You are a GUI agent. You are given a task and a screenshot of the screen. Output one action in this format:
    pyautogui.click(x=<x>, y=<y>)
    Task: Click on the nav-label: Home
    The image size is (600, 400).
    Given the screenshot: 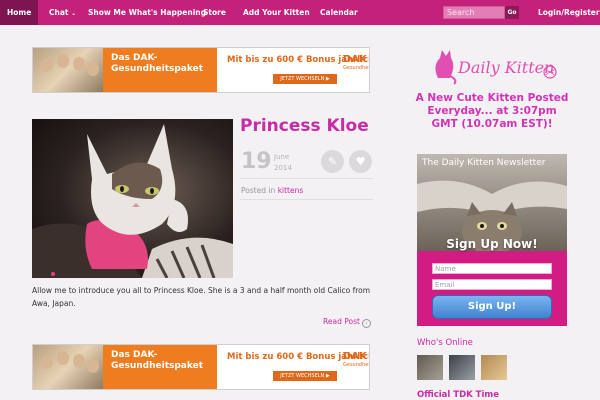 What is the action you would take?
    pyautogui.click(x=19, y=12)
    